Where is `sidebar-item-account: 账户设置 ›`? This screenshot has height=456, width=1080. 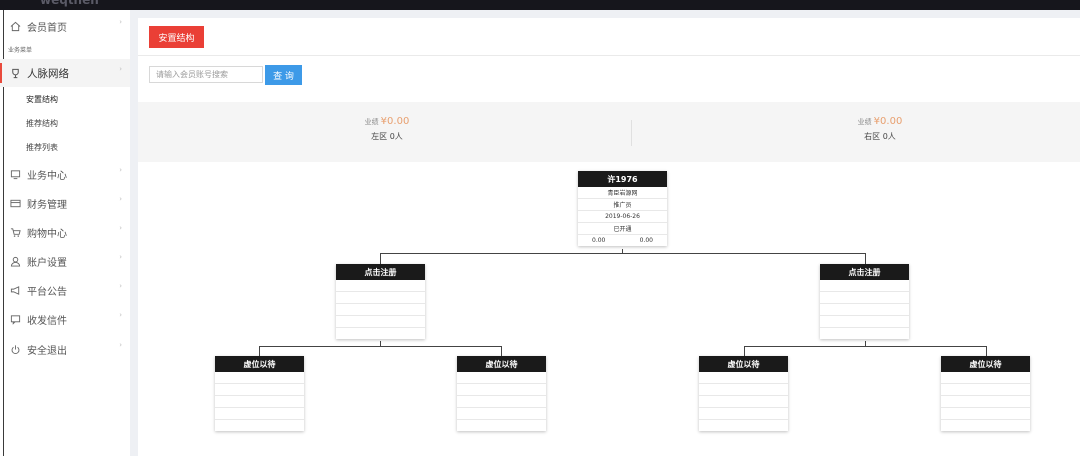 sidebar-item-account: 账户设置 › is located at coordinates (65, 261).